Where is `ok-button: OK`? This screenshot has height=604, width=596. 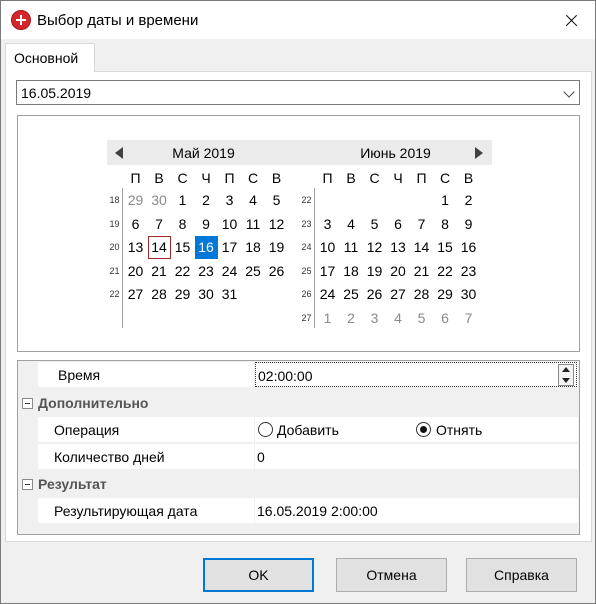 ok-button: OK is located at coordinates (258, 575).